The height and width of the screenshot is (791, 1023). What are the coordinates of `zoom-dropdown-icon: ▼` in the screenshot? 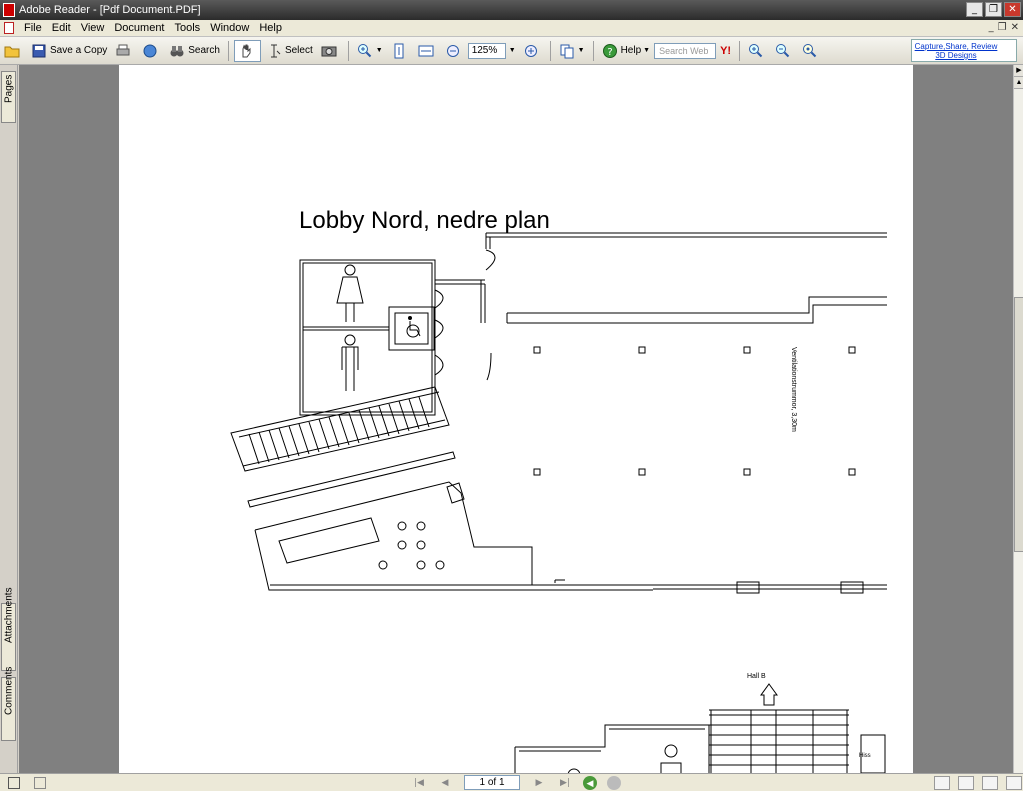 It's located at (512, 50).